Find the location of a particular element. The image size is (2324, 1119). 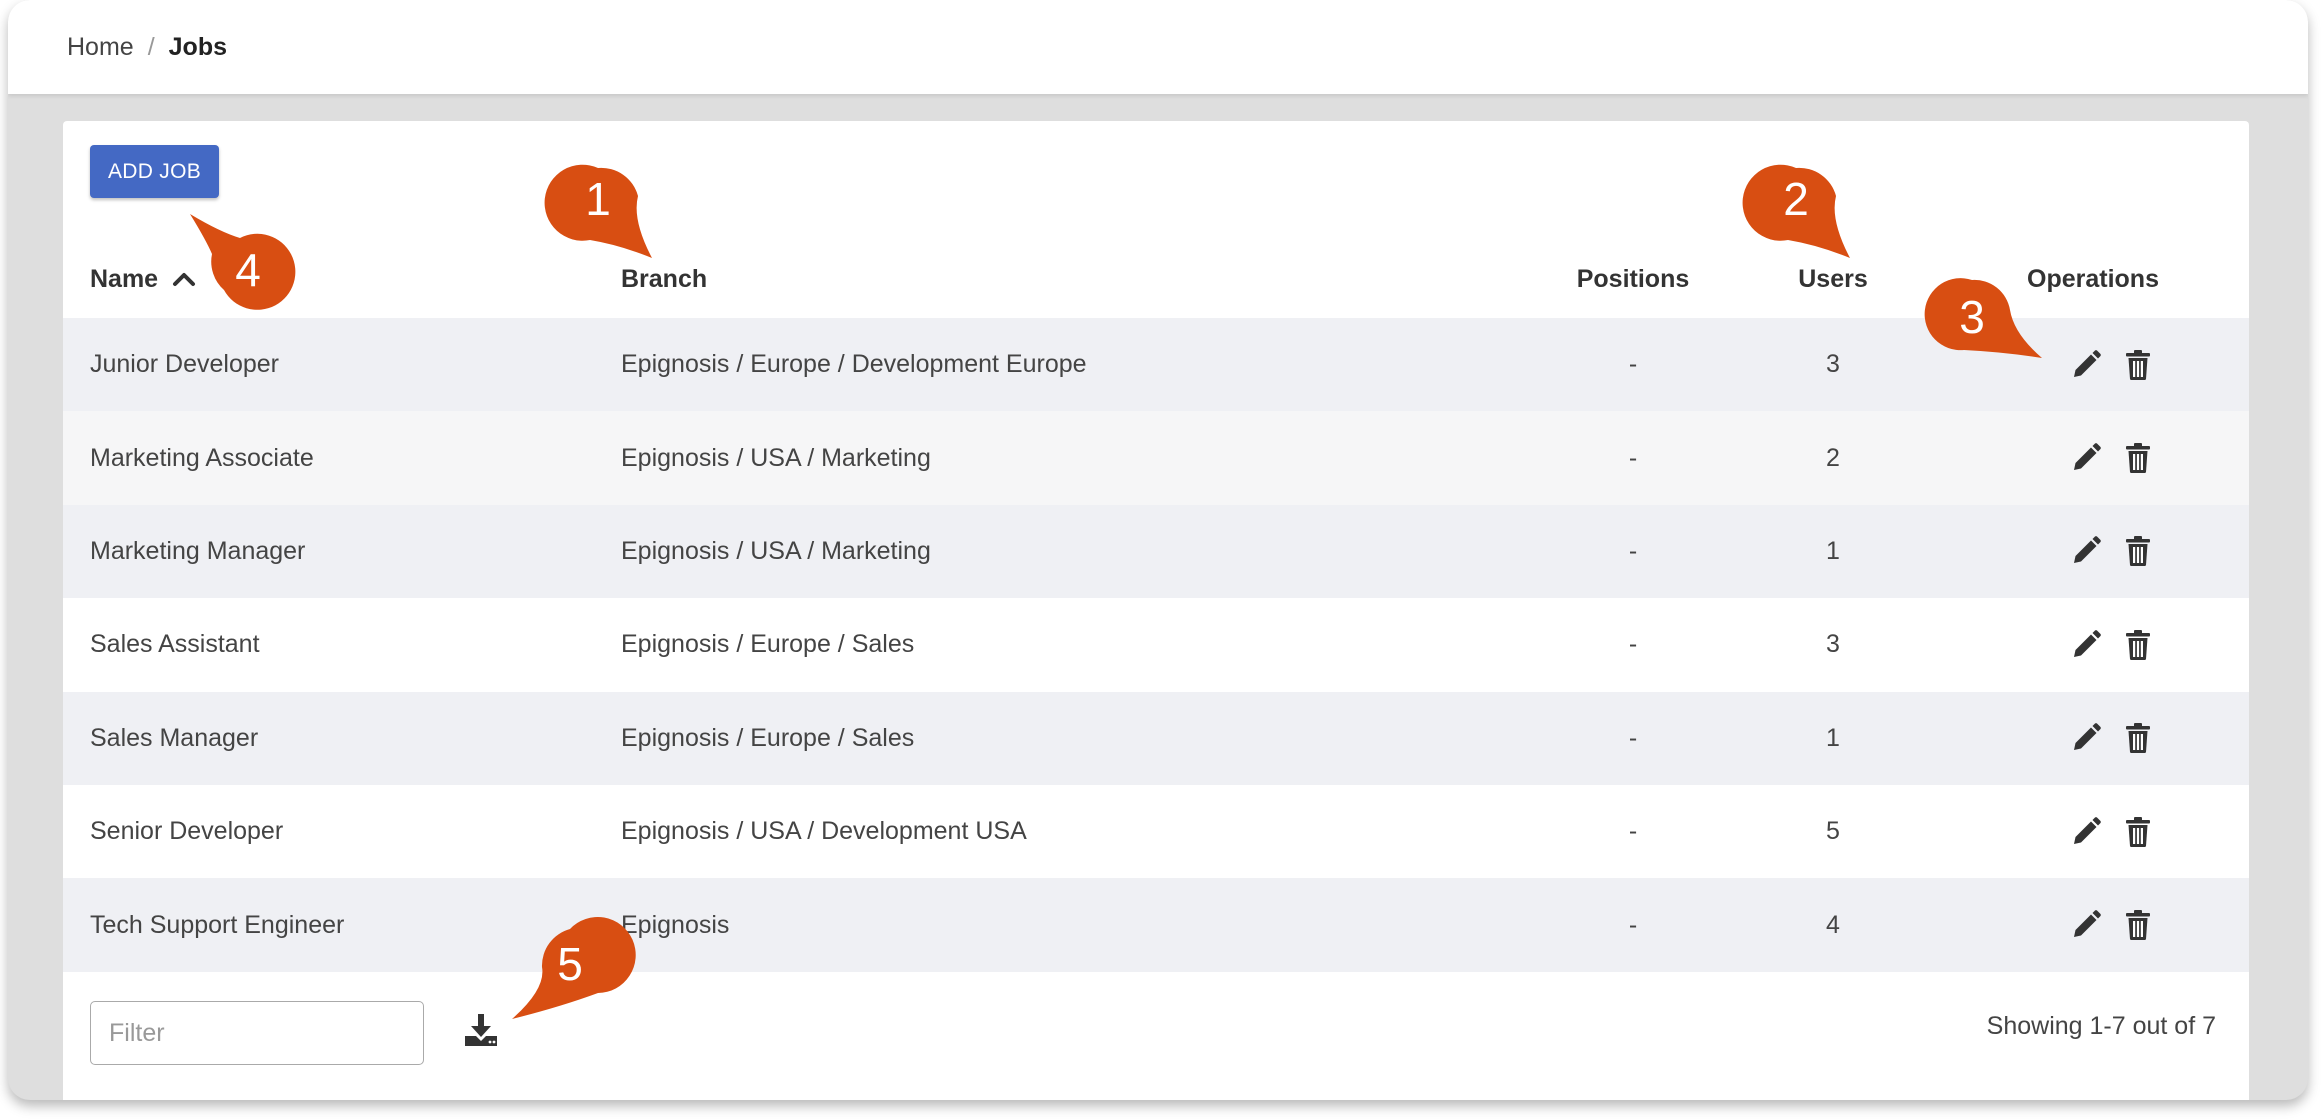

add-job-button: ADD JOB is located at coordinates (154, 171).